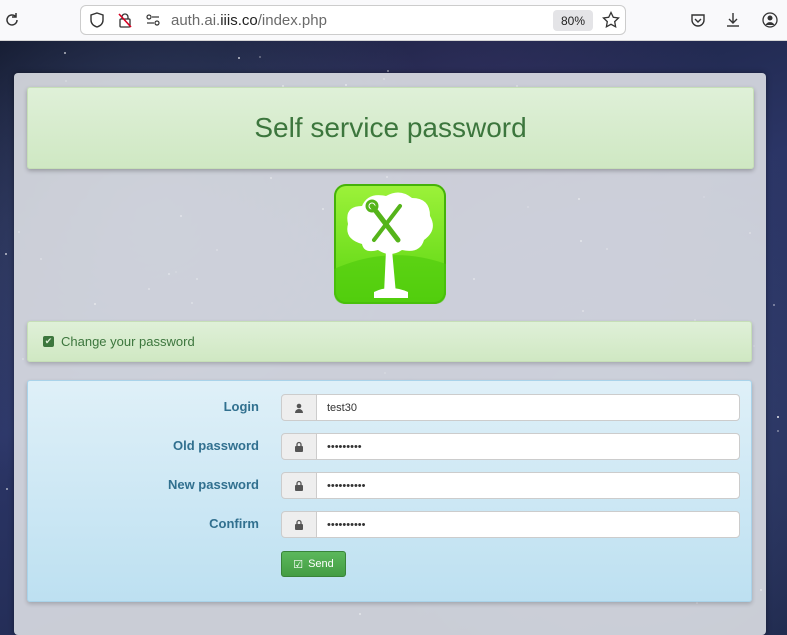  Describe the element at coordinates (241, 406) in the screenshot. I see `login-label: Login` at that location.